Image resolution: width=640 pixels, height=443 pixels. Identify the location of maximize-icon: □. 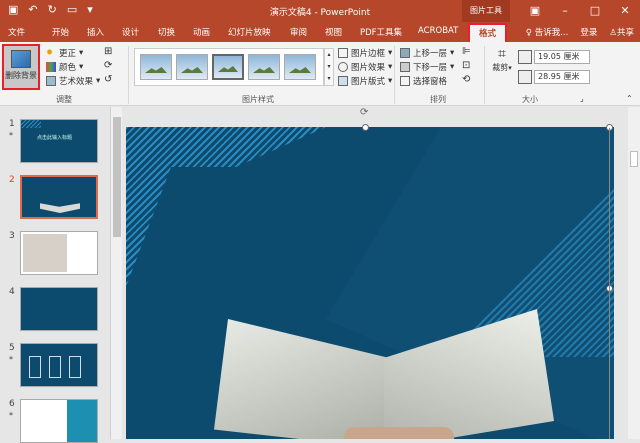
(595, 11).